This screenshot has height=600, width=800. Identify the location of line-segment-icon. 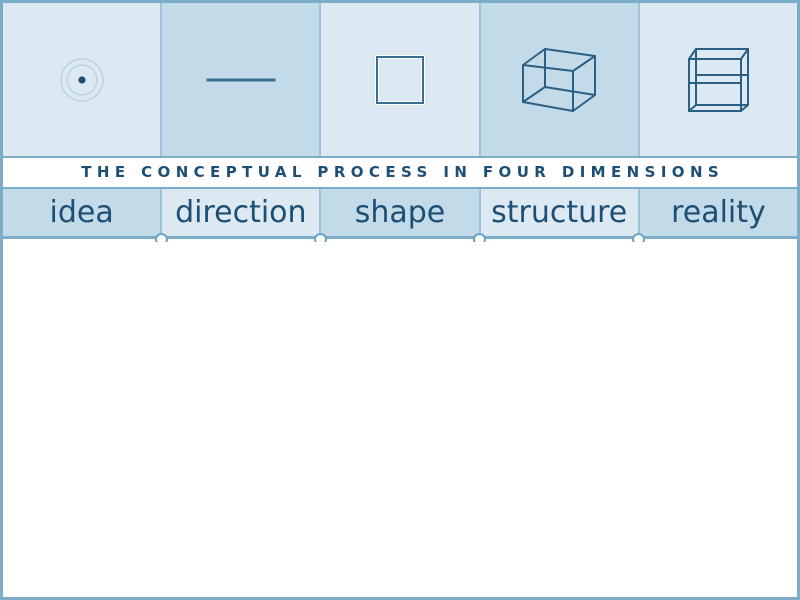
(241, 80).